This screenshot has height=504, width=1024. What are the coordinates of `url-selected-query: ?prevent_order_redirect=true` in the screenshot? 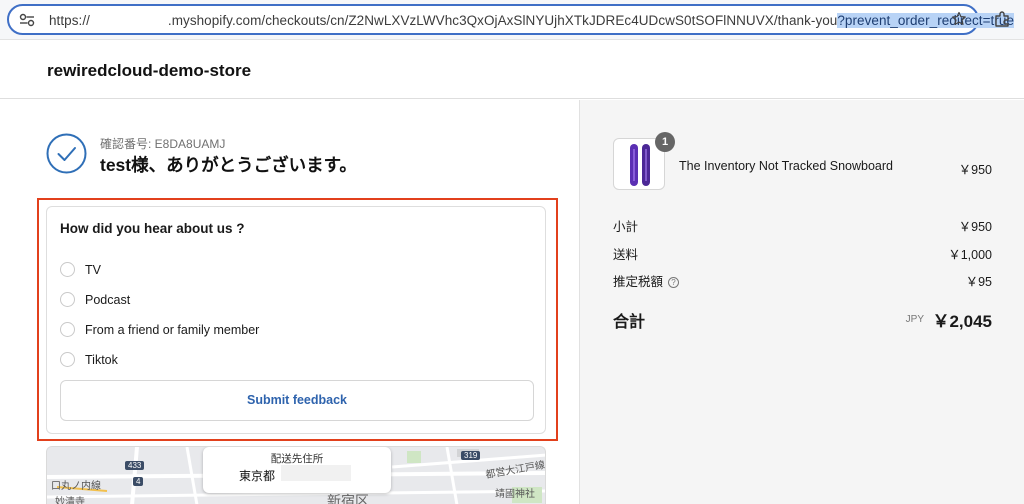 It's located at (926, 20).